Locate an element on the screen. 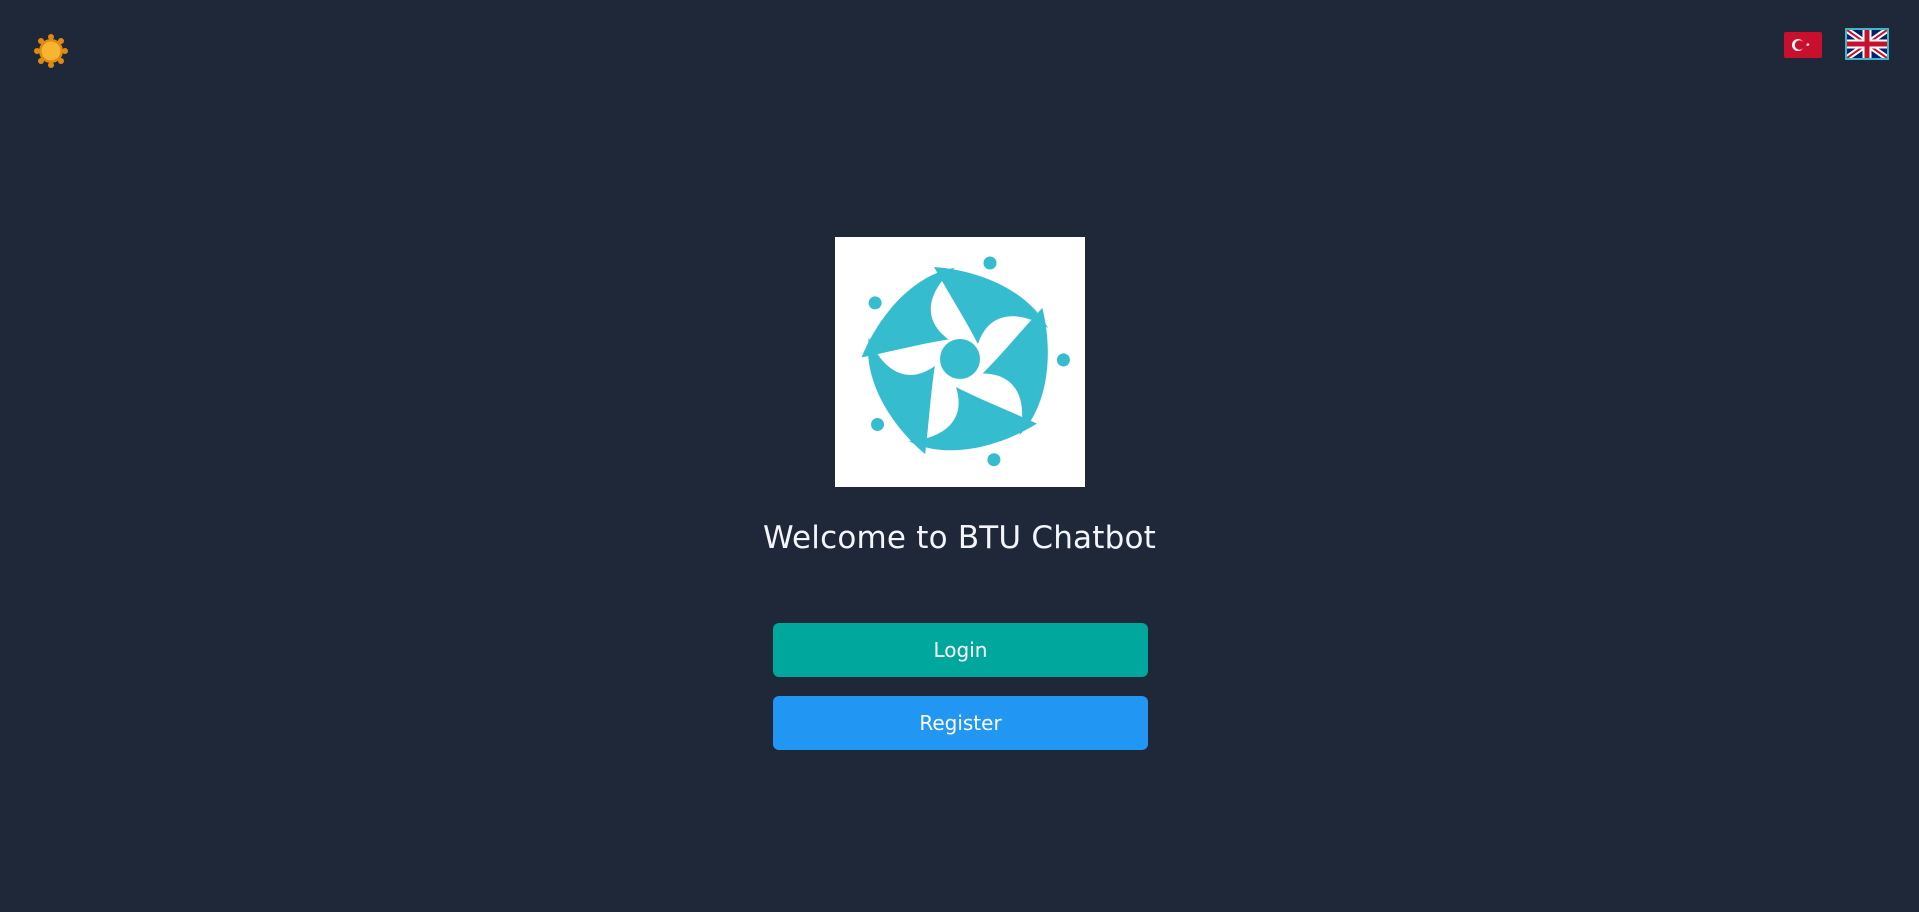 This screenshot has height=912, width=1919. theme-toggle-button is located at coordinates (51, 51).